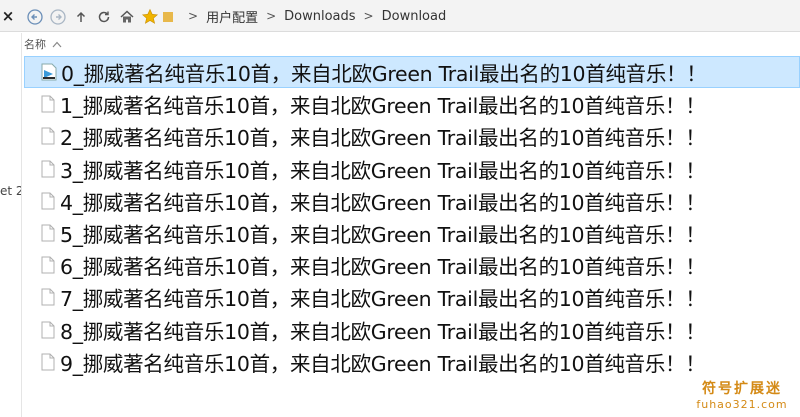 Image resolution: width=800 pixels, height=417 pixels. What do you see at coordinates (384, 74) in the screenshot?
I see `file-name: 0_挪威著名纯音乐10首，来自北欧Green Trail最出名的10首纯音乐！！` at bounding box center [384, 74].